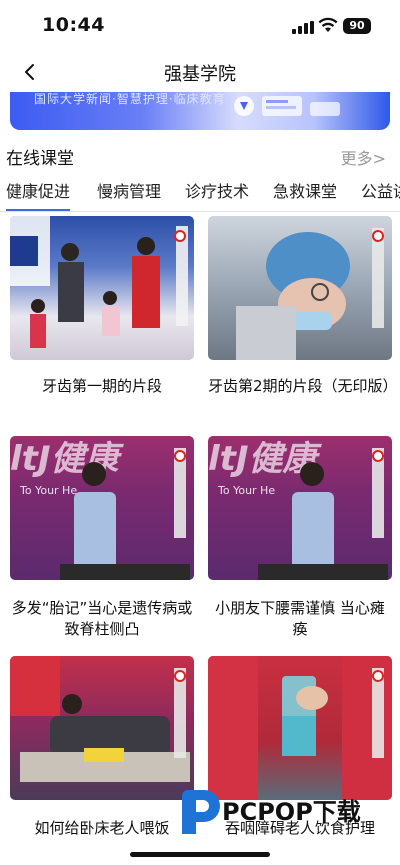  Describe the element at coordinates (67, 459) in the screenshot. I see `svg-text: ltJ健康` at that location.